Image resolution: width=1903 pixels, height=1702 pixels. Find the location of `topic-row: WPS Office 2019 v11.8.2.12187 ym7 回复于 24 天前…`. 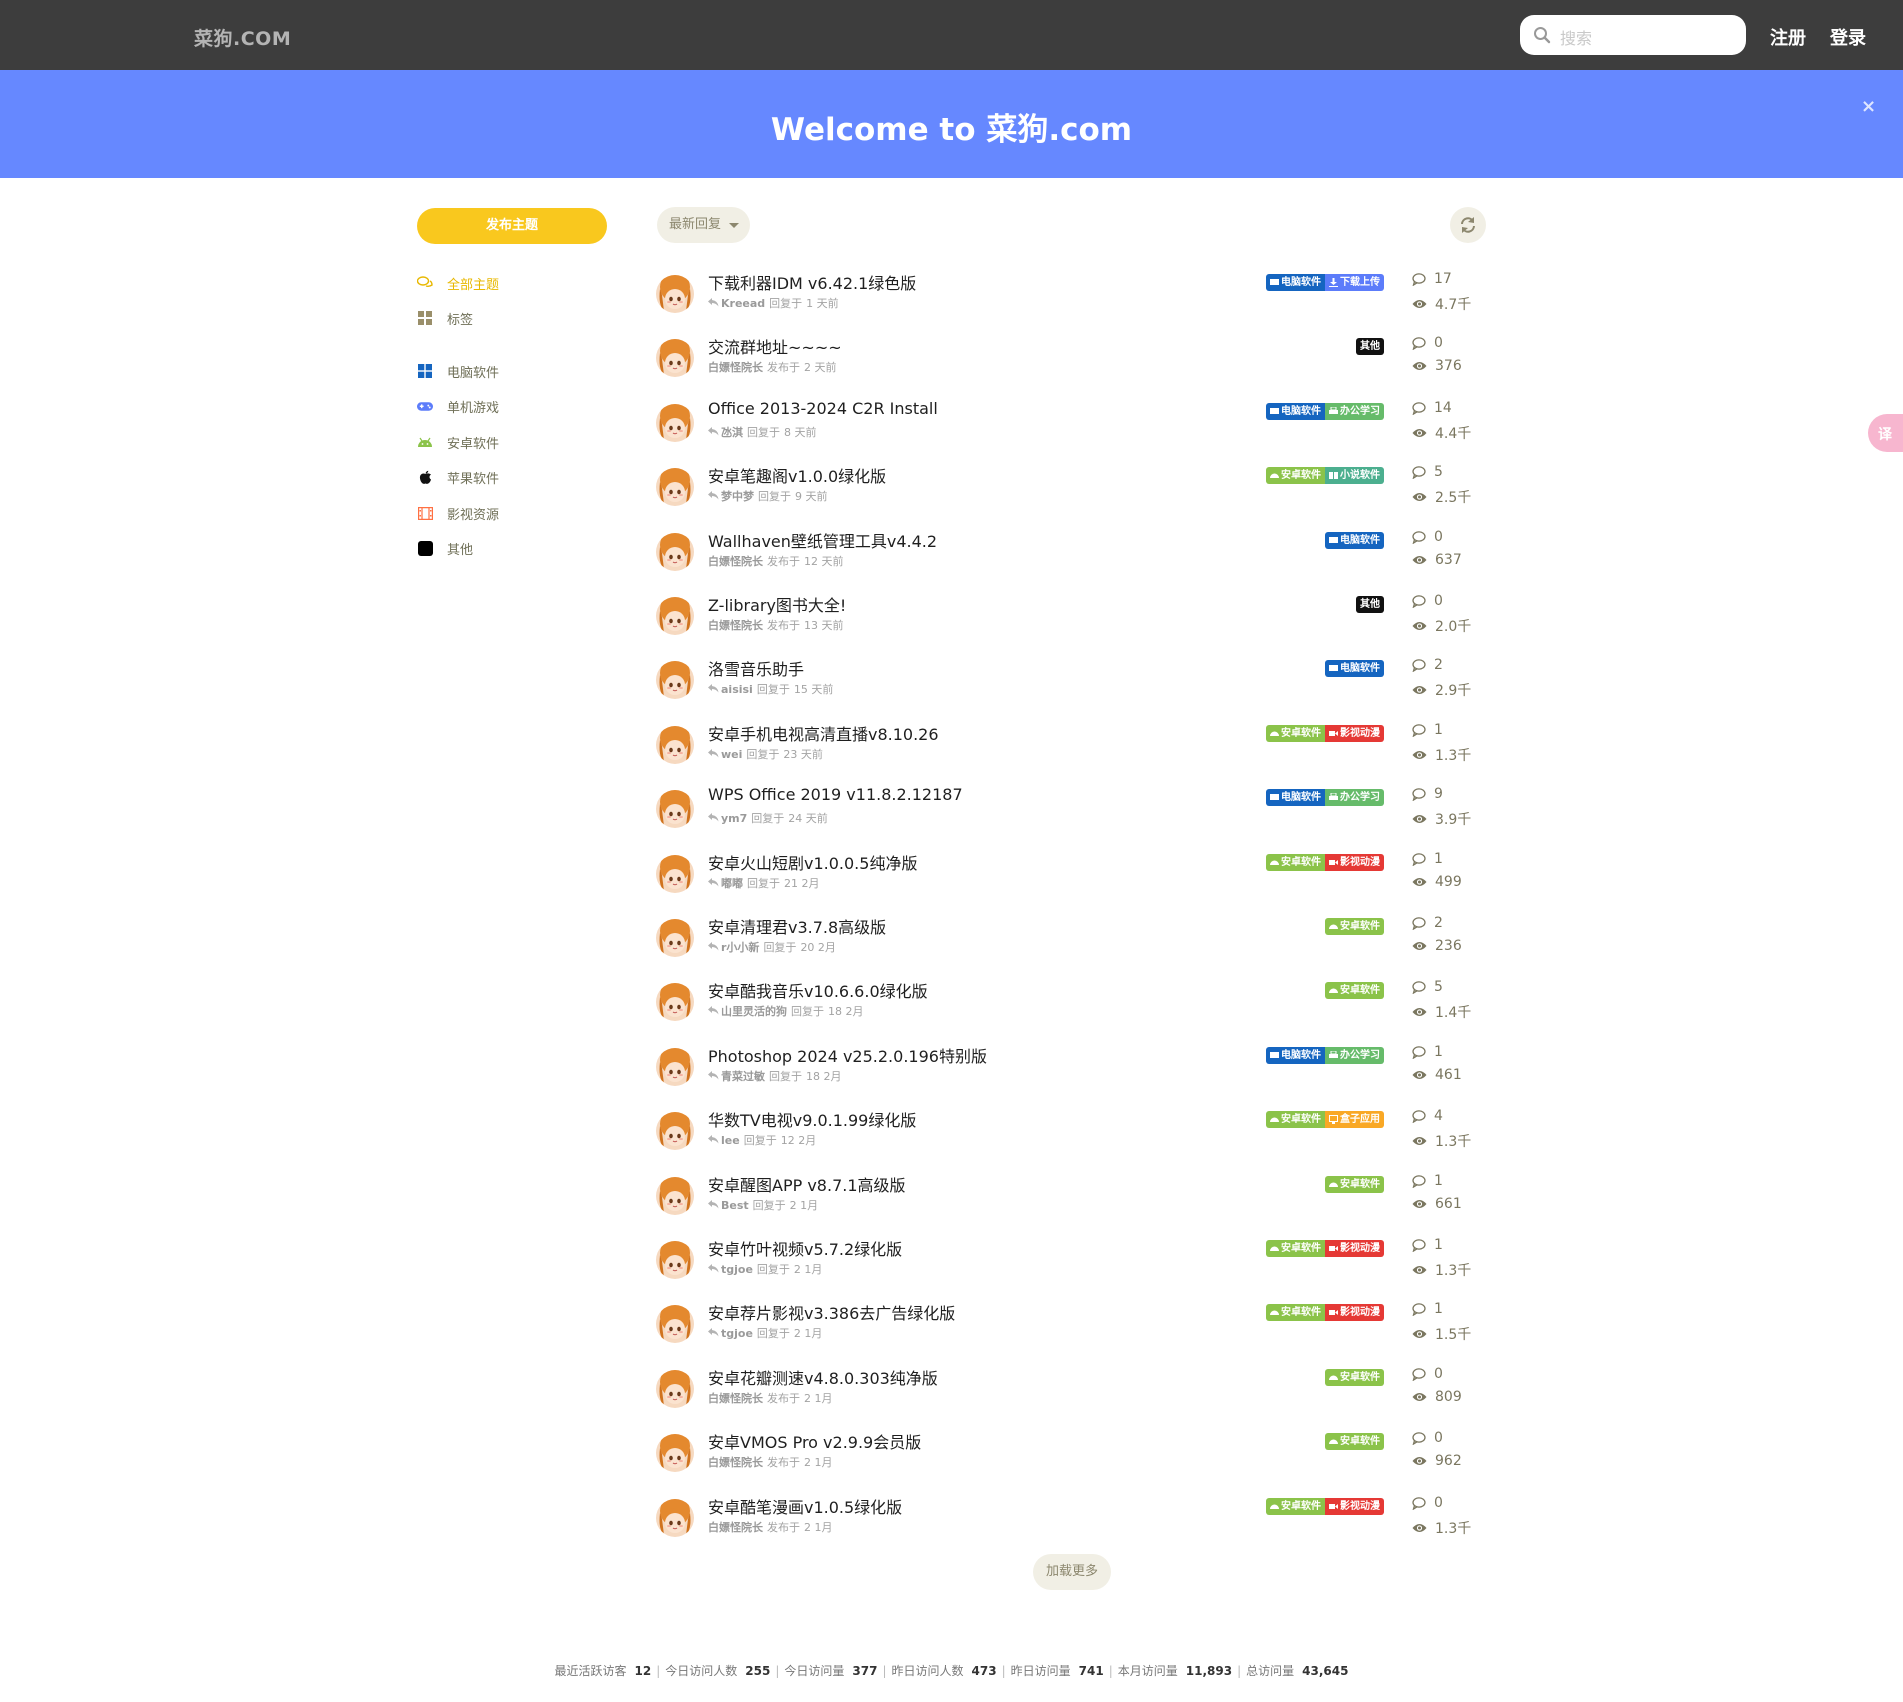

topic-row: WPS Office 2019 v11.8.2.12187 ym7 回复于 24 天前… is located at coordinates (1071, 813).